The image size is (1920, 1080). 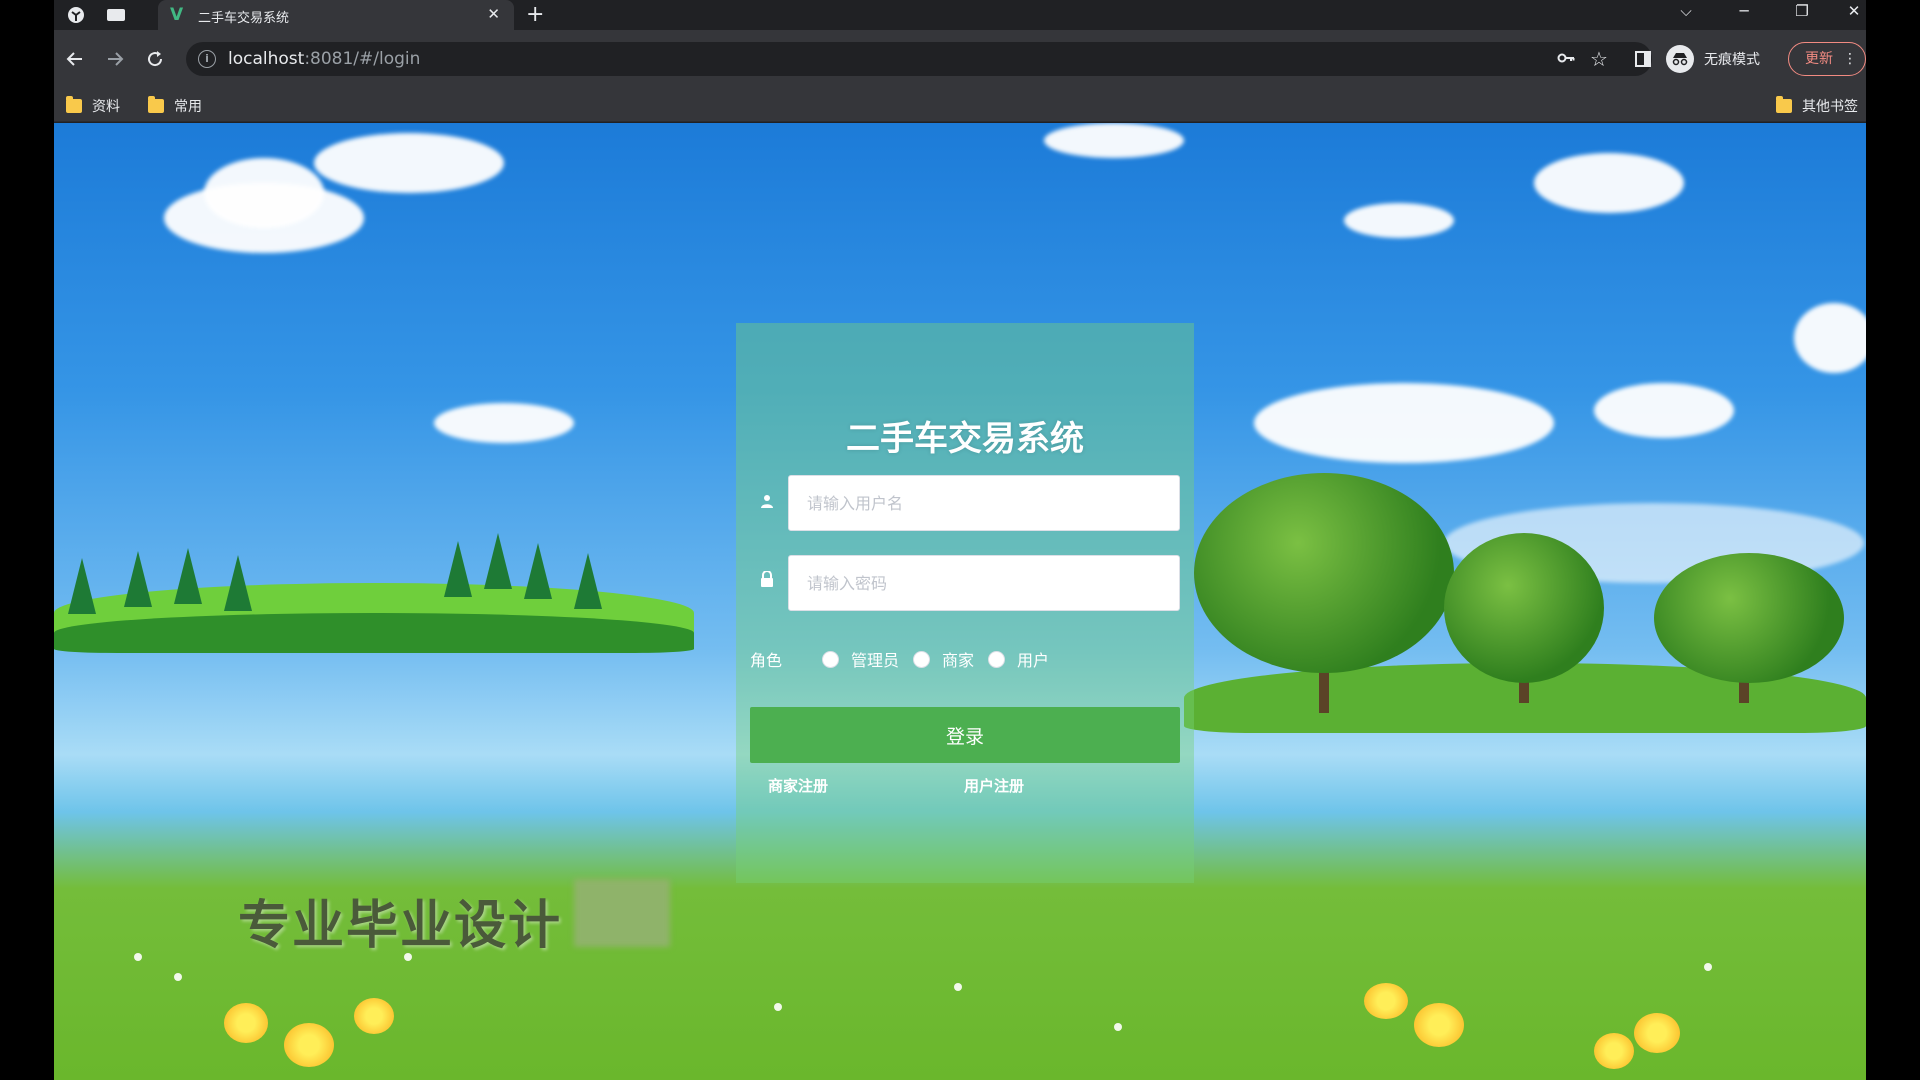 I want to click on update-button: 更新 ⋮, so click(x=1827, y=59).